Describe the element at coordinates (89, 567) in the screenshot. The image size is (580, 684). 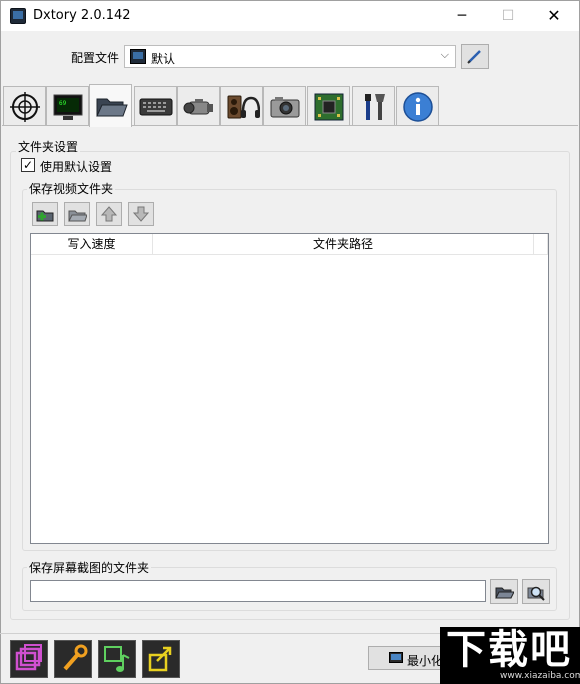
I see `screenshot-folder-title: 保存屏幕截图的文件夹` at that location.